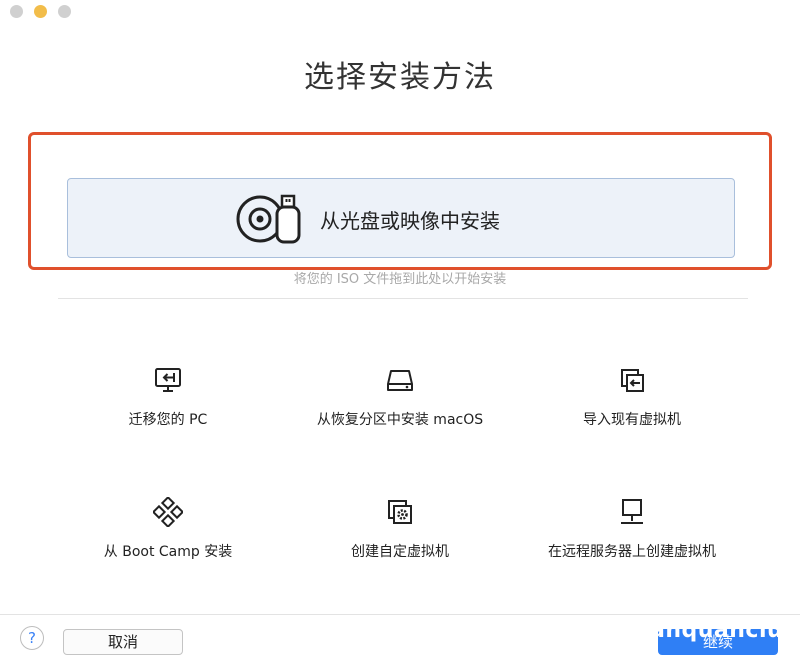  Describe the element at coordinates (168, 380) in the screenshot. I see `migrate-pc-icon` at that location.